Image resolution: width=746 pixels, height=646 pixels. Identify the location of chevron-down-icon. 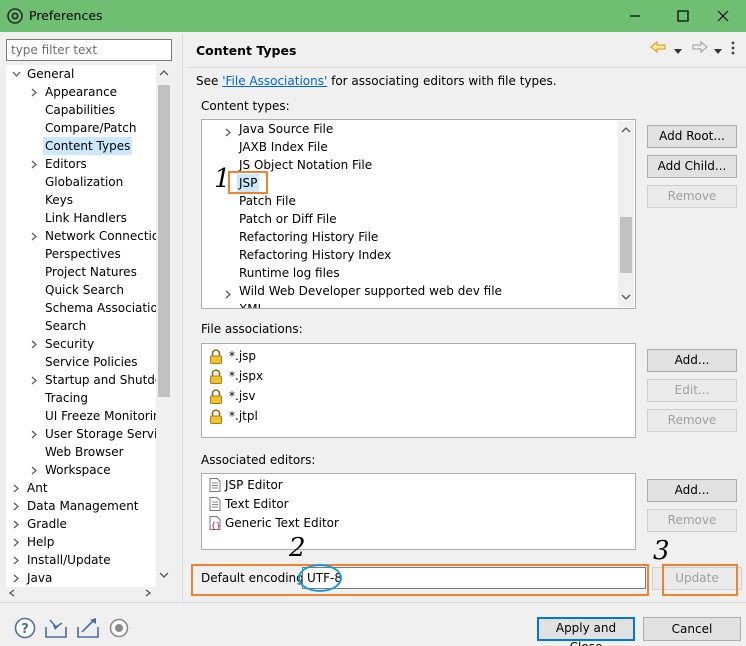
(16, 74).